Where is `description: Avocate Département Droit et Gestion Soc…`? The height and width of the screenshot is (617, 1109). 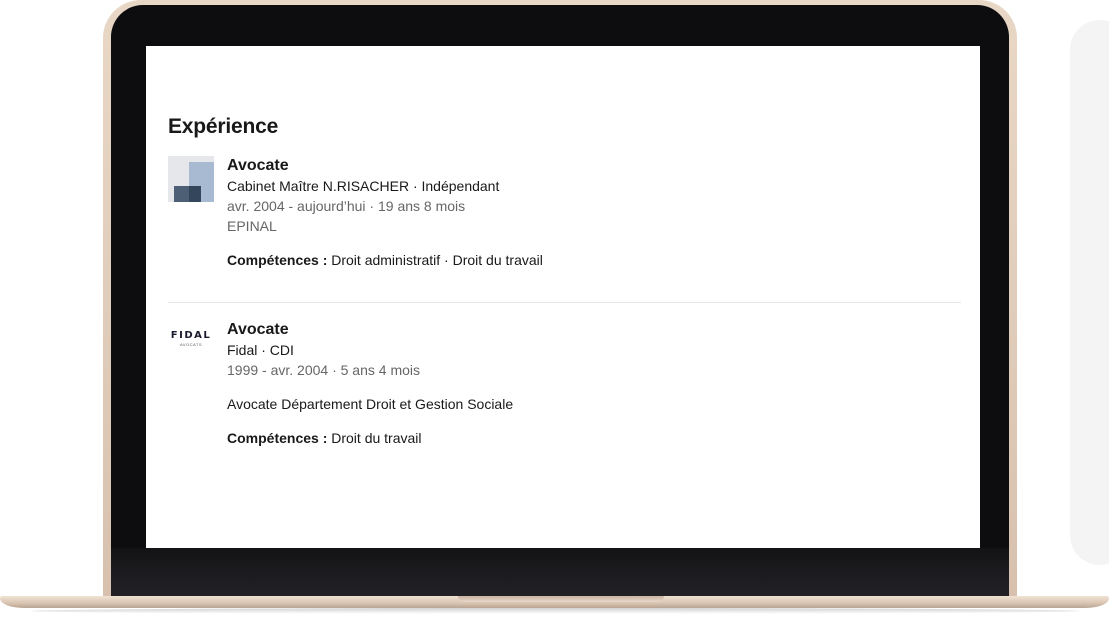 description: Avocate Département Droit et Gestion Soc… is located at coordinates (370, 404).